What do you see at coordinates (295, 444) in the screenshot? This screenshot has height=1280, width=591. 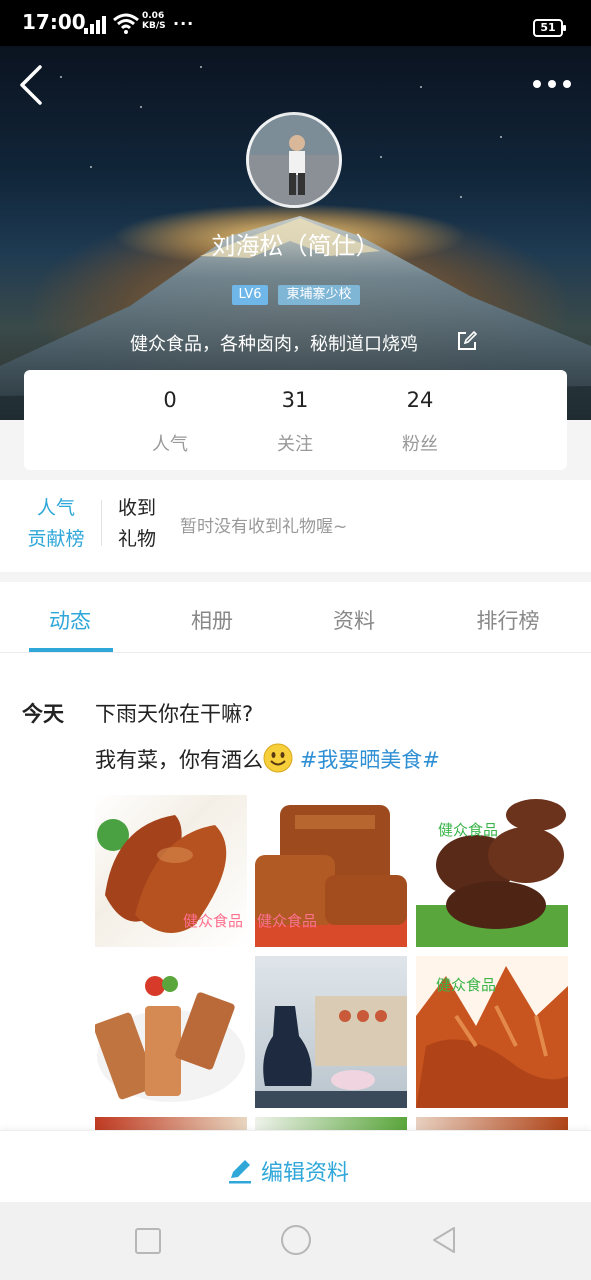 I see `stat-following-label: 关注` at bounding box center [295, 444].